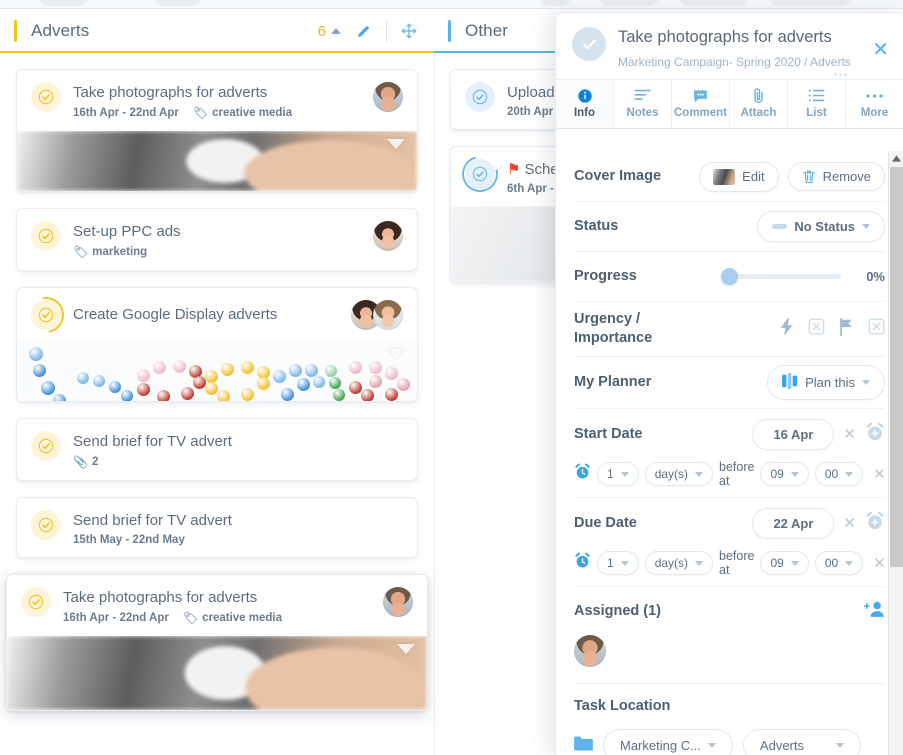 This screenshot has height=755, width=903. I want to click on task-card: Set-up PPC ads 🏷 marketing, so click(217, 239).